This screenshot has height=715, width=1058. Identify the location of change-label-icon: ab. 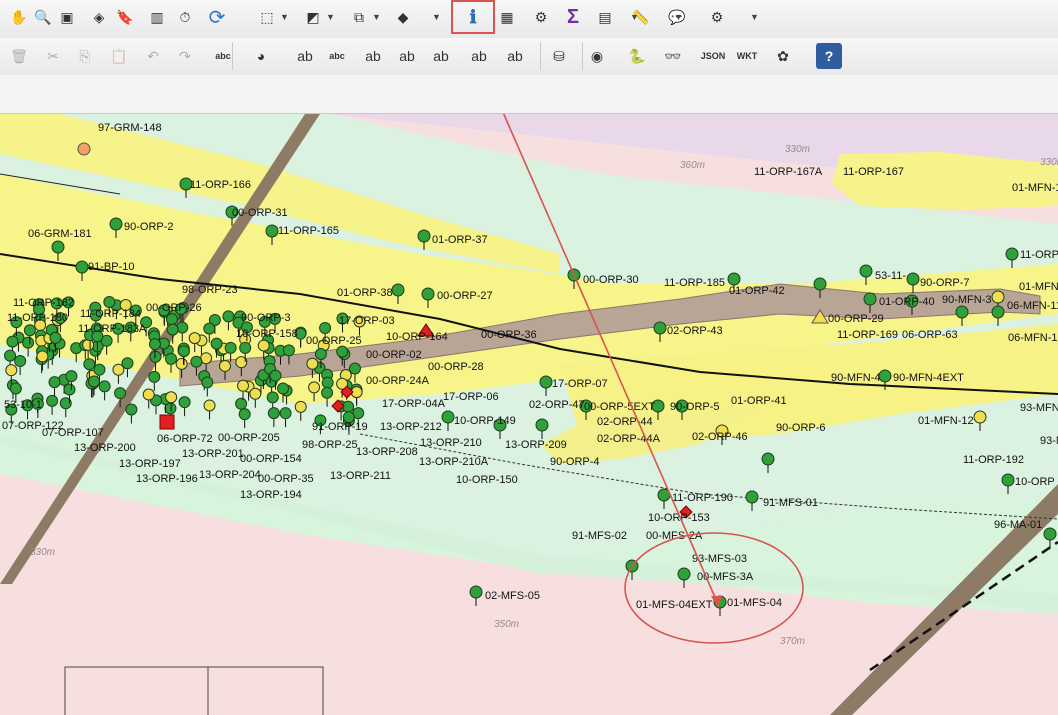
(479, 56).